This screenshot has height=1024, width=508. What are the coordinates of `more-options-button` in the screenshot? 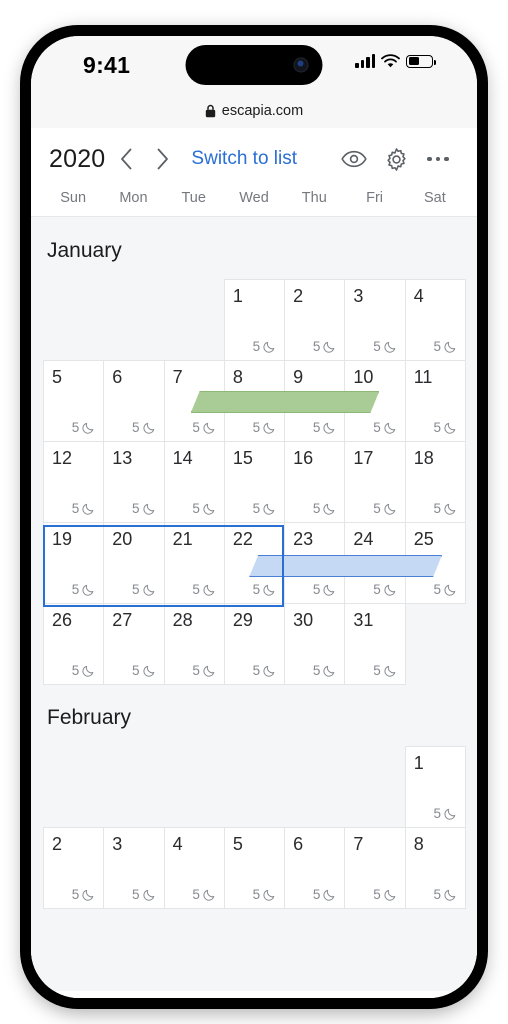 It's located at (438, 159).